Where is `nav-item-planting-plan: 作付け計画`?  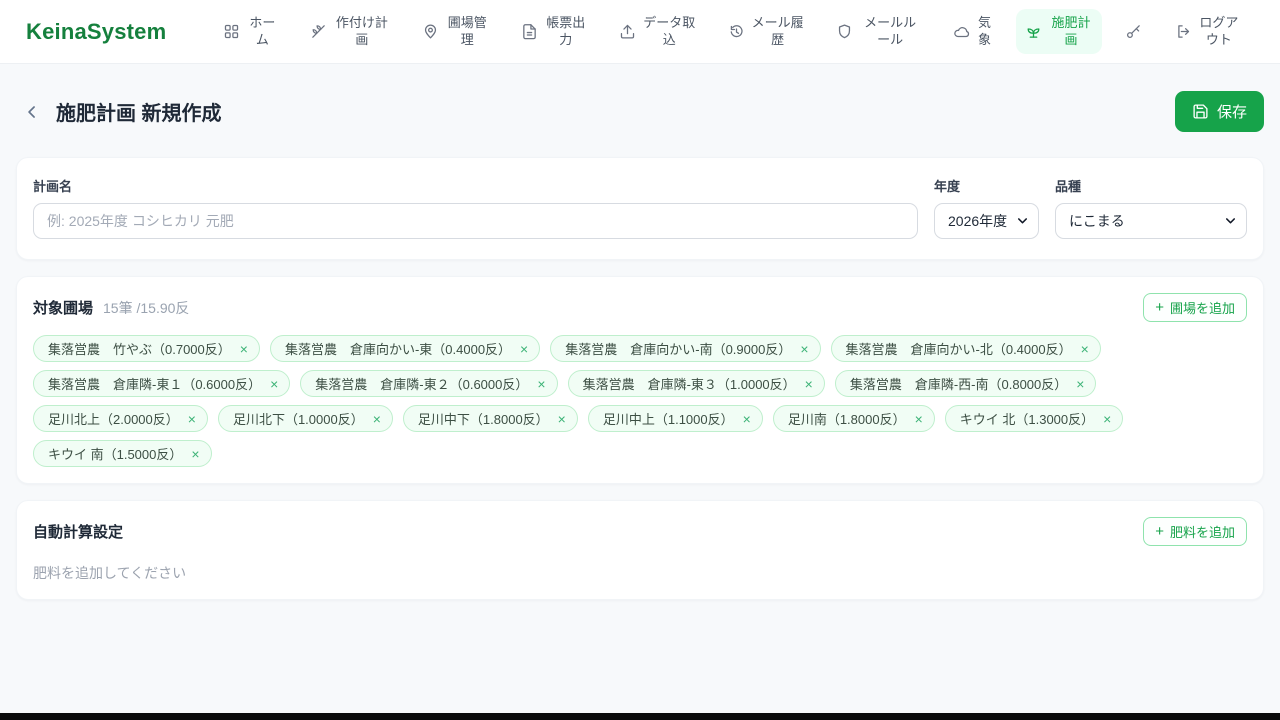
nav-item-planting-plan: 作付け計画 is located at coordinates (350, 32).